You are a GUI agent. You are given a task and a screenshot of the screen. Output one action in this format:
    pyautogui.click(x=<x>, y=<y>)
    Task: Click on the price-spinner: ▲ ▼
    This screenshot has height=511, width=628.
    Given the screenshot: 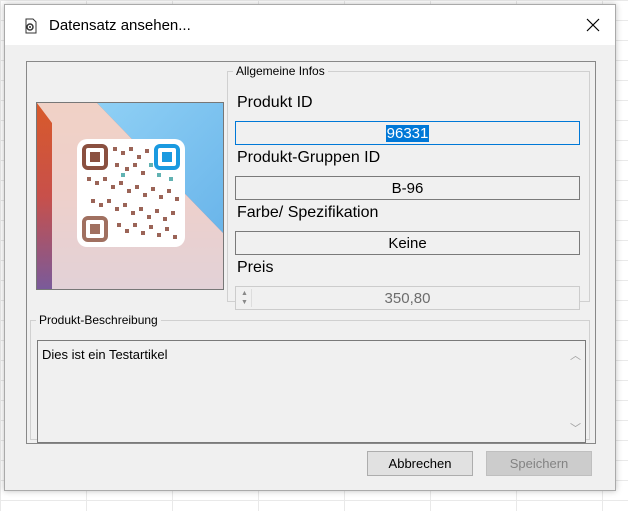 What is the action you would take?
    pyautogui.click(x=245, y=298)
    